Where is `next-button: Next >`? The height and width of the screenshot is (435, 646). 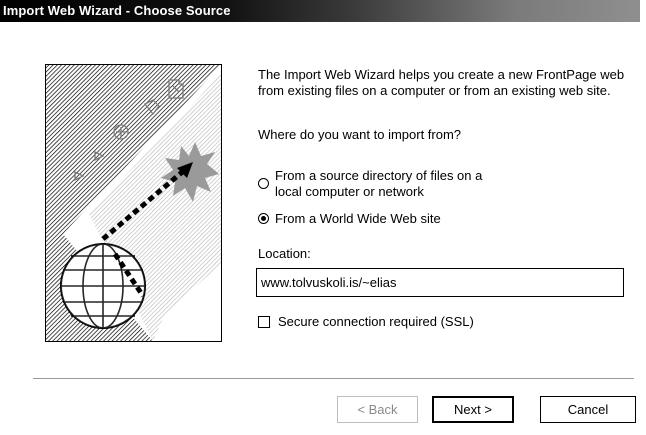 next-button: Next > is located at coordinates (473, 409).